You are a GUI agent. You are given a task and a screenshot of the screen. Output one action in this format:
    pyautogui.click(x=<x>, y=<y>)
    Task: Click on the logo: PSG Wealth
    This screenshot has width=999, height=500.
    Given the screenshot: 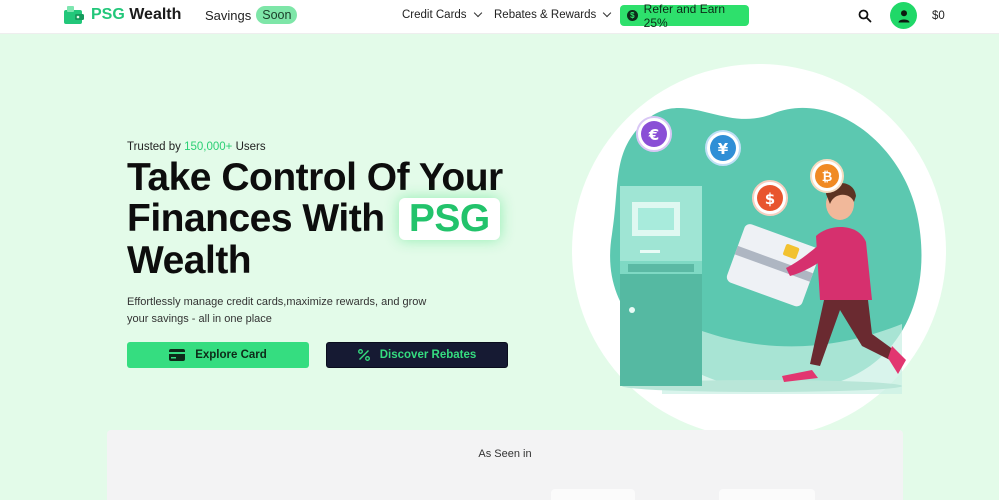 What is the action you would take?
    pyautogui.click(x=122, y=15)
    